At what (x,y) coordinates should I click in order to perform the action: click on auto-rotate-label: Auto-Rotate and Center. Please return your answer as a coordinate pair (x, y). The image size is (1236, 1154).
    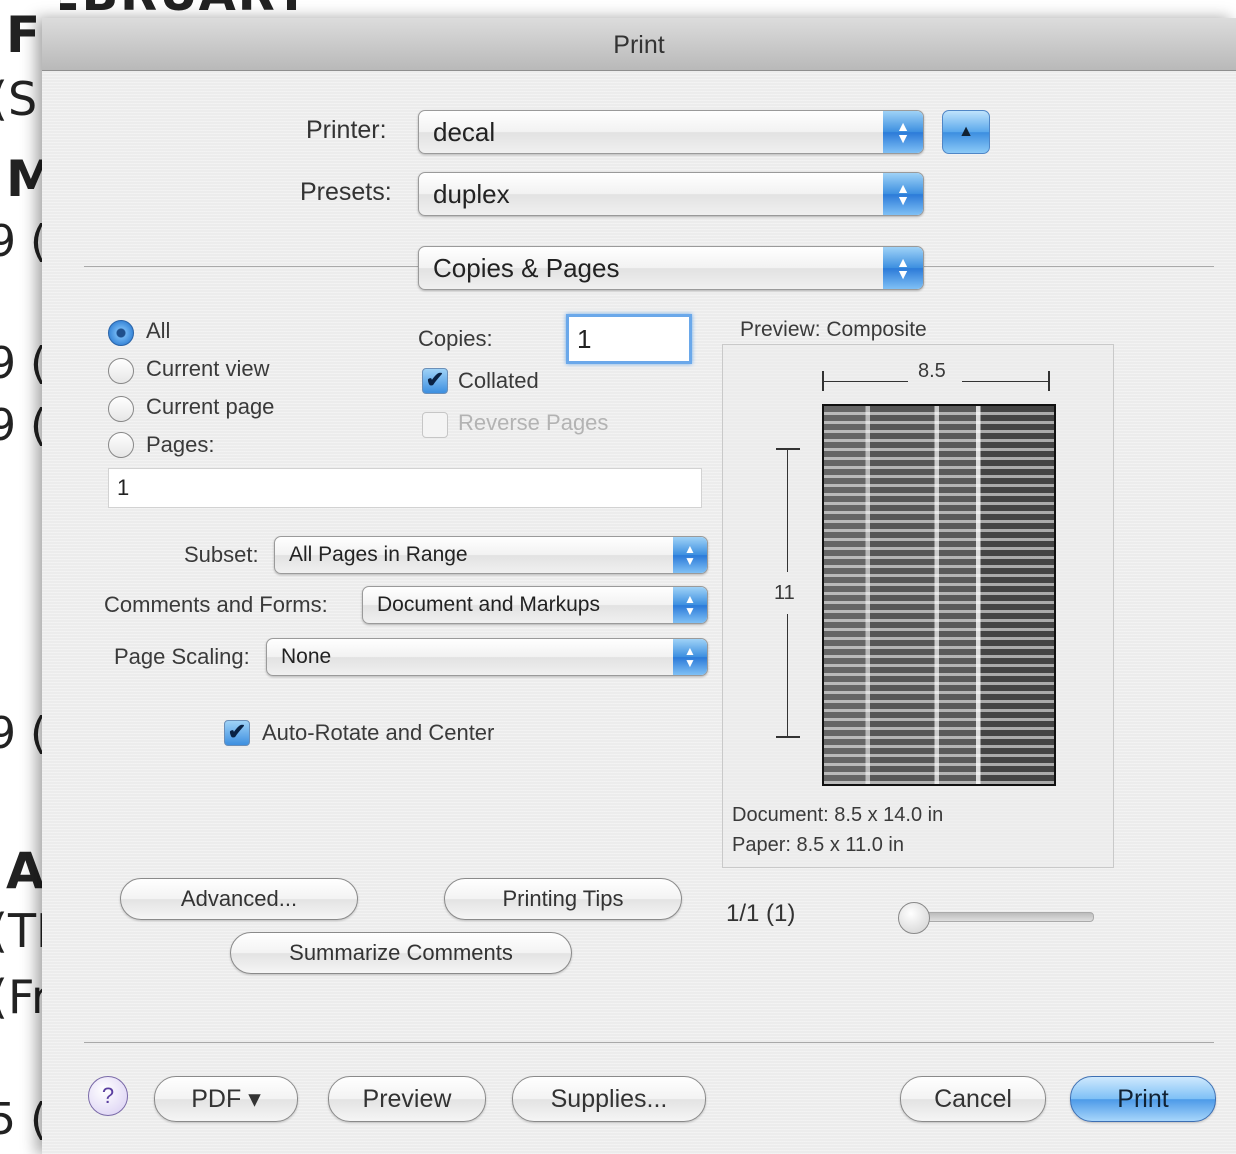
    Looking at the image, I should click on (378, 732).